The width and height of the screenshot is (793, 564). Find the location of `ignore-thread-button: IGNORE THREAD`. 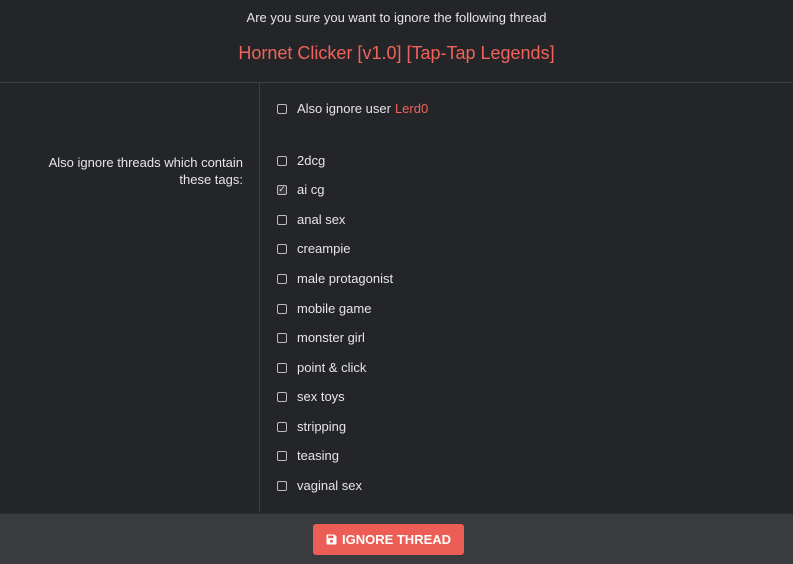

ignore-thread-button: IGNORE THREAD is located at coordinates (388, 539).